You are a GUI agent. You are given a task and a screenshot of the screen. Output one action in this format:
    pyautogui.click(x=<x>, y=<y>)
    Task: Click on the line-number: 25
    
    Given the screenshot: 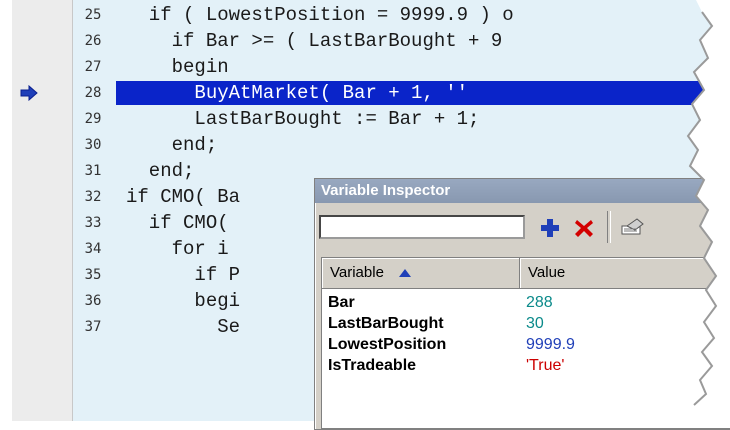 What is the action you would take?
    pyautogui.click(x=93, y=15)
    